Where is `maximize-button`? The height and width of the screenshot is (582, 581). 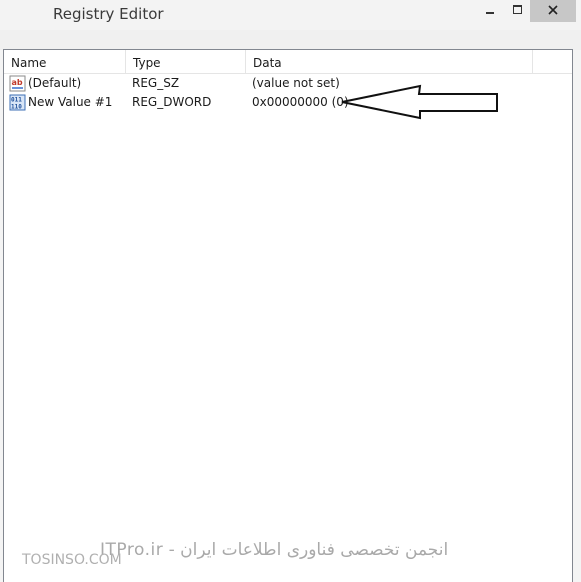
maximize-button is located at coordinates (518, 11).